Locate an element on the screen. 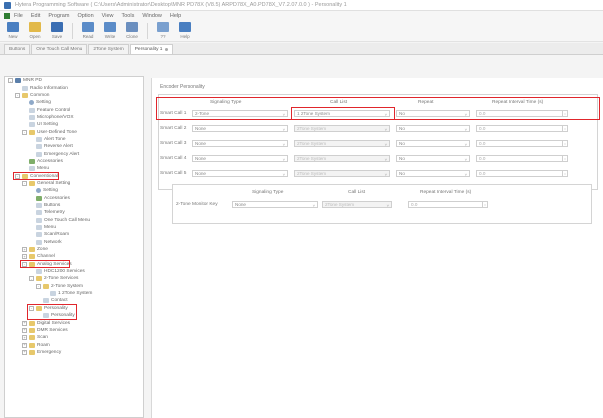  menu-item-option: Option is located at coordinates (85, 16).